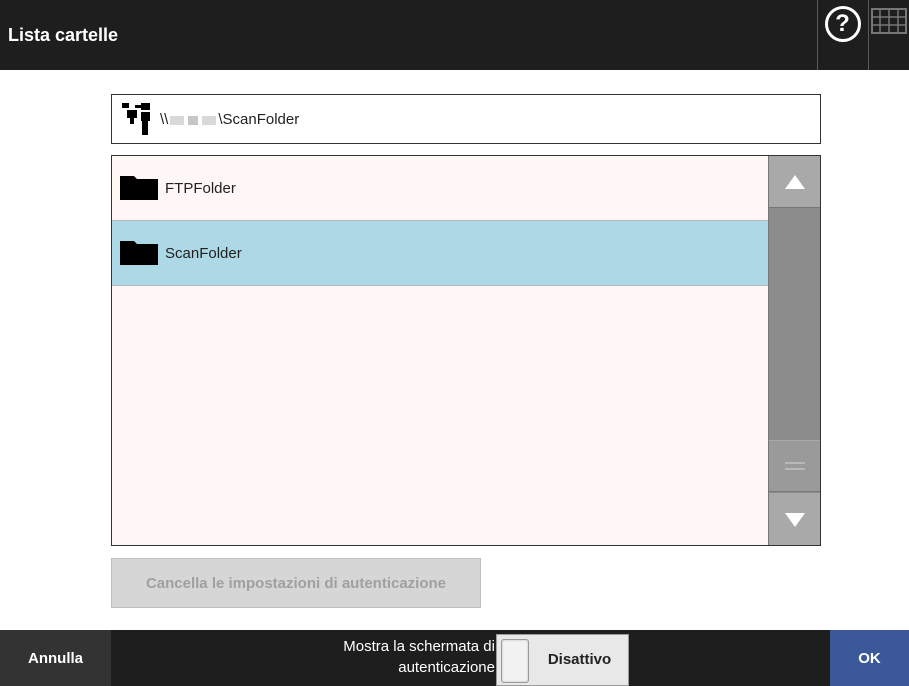  What do you see at coordinates (63, 35) in the screenshot?
I see `page-title: Lista cartelle` at bounding box center [63, 35].